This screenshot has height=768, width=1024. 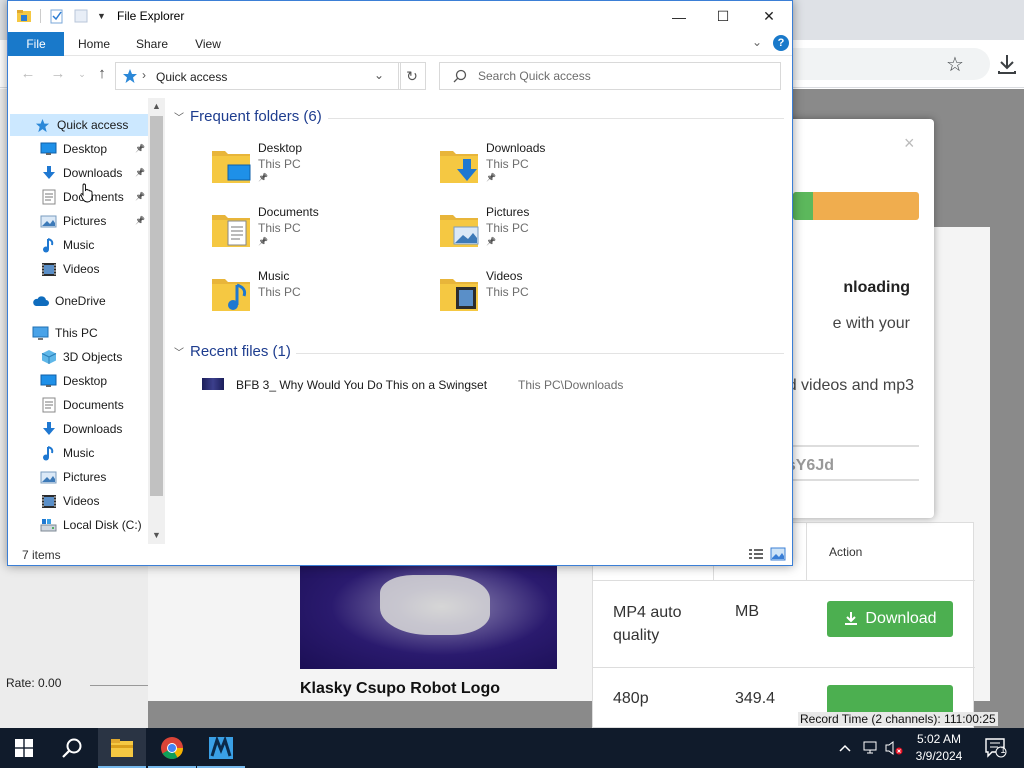 I want to click on nav-item-pictures: Pictures 📌, so click(x=79, y=221).